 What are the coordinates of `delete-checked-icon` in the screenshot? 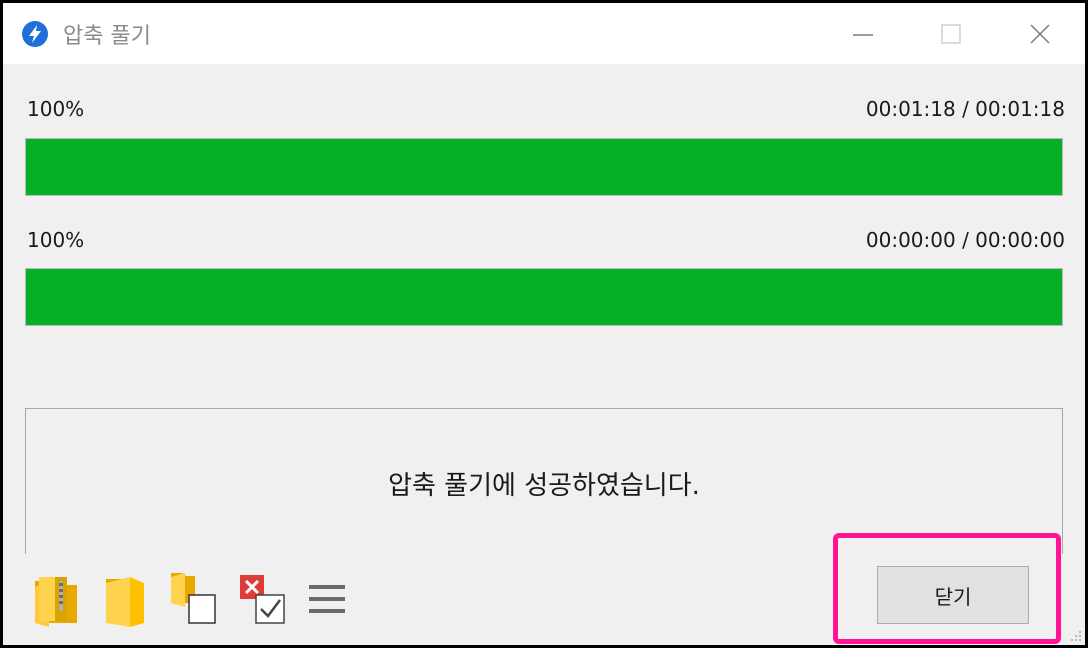 It's located at (262, 599).